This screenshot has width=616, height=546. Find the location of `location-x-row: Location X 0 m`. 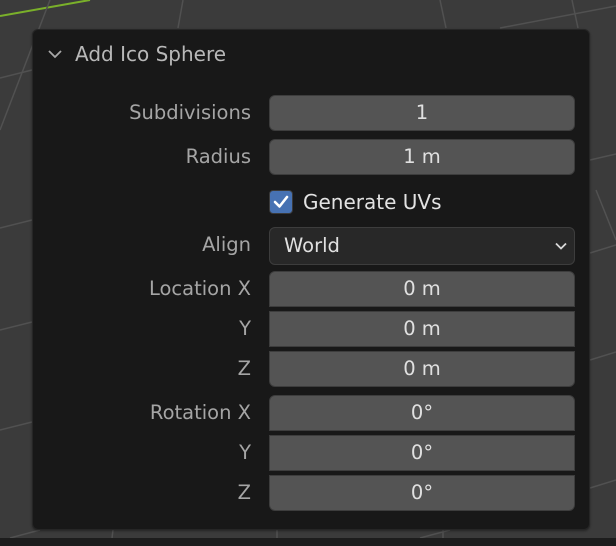

location-x-row: Location X 0 m is located at coordinates (312, 289).